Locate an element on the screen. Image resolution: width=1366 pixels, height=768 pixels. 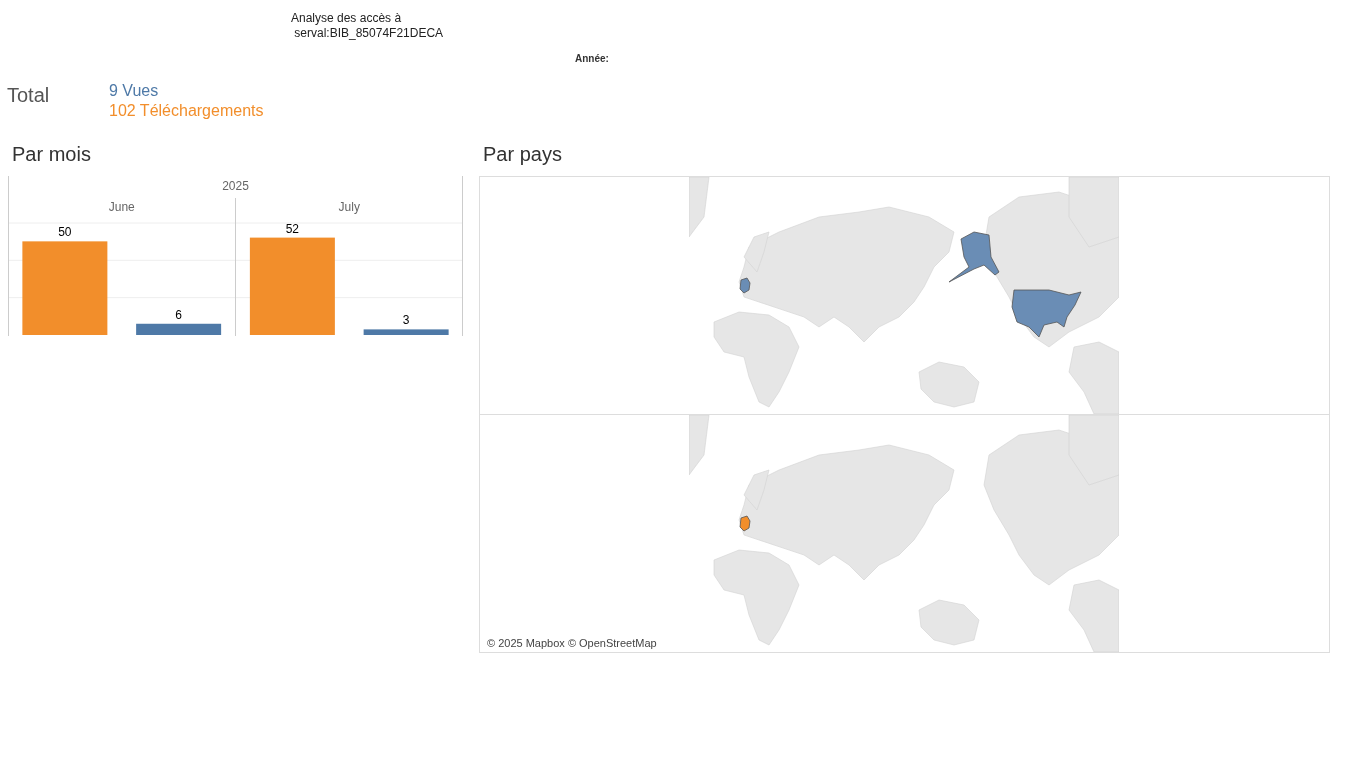
month-label: June is located at coordinates (121, 207).